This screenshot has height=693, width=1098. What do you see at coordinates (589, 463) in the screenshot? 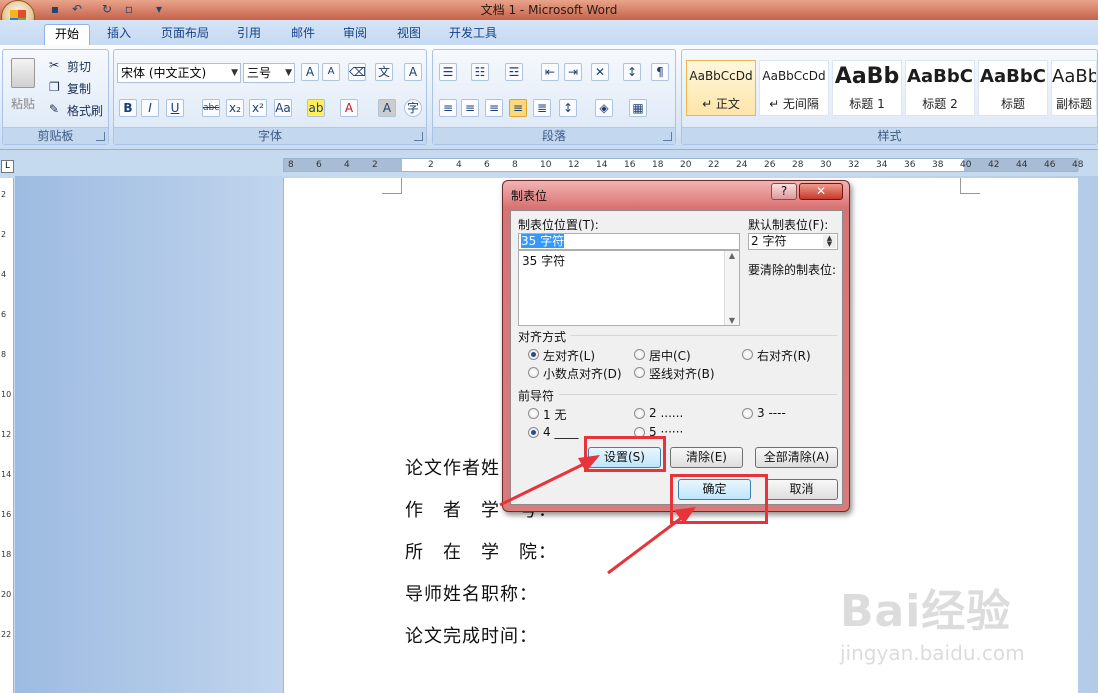
I see `arrow-head-to-set` at bounding box center [589, 463].